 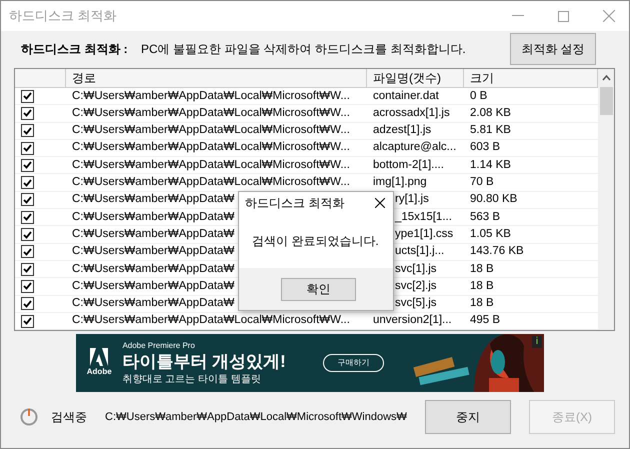 What do you see at coordinates (485, 148) in the screenshot?
I see `size-cell-text: 603 B` at bounding box center [485, 148].